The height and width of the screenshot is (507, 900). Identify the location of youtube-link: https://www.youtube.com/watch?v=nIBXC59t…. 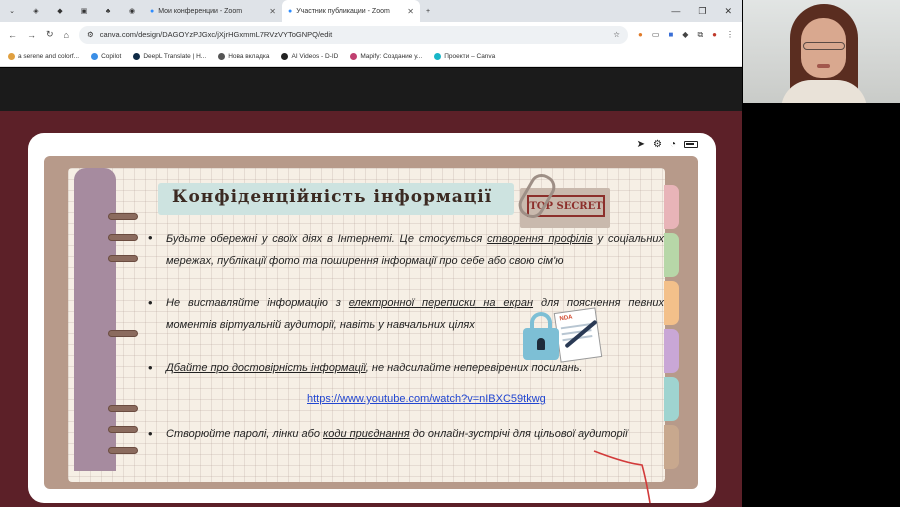
(426, 399).